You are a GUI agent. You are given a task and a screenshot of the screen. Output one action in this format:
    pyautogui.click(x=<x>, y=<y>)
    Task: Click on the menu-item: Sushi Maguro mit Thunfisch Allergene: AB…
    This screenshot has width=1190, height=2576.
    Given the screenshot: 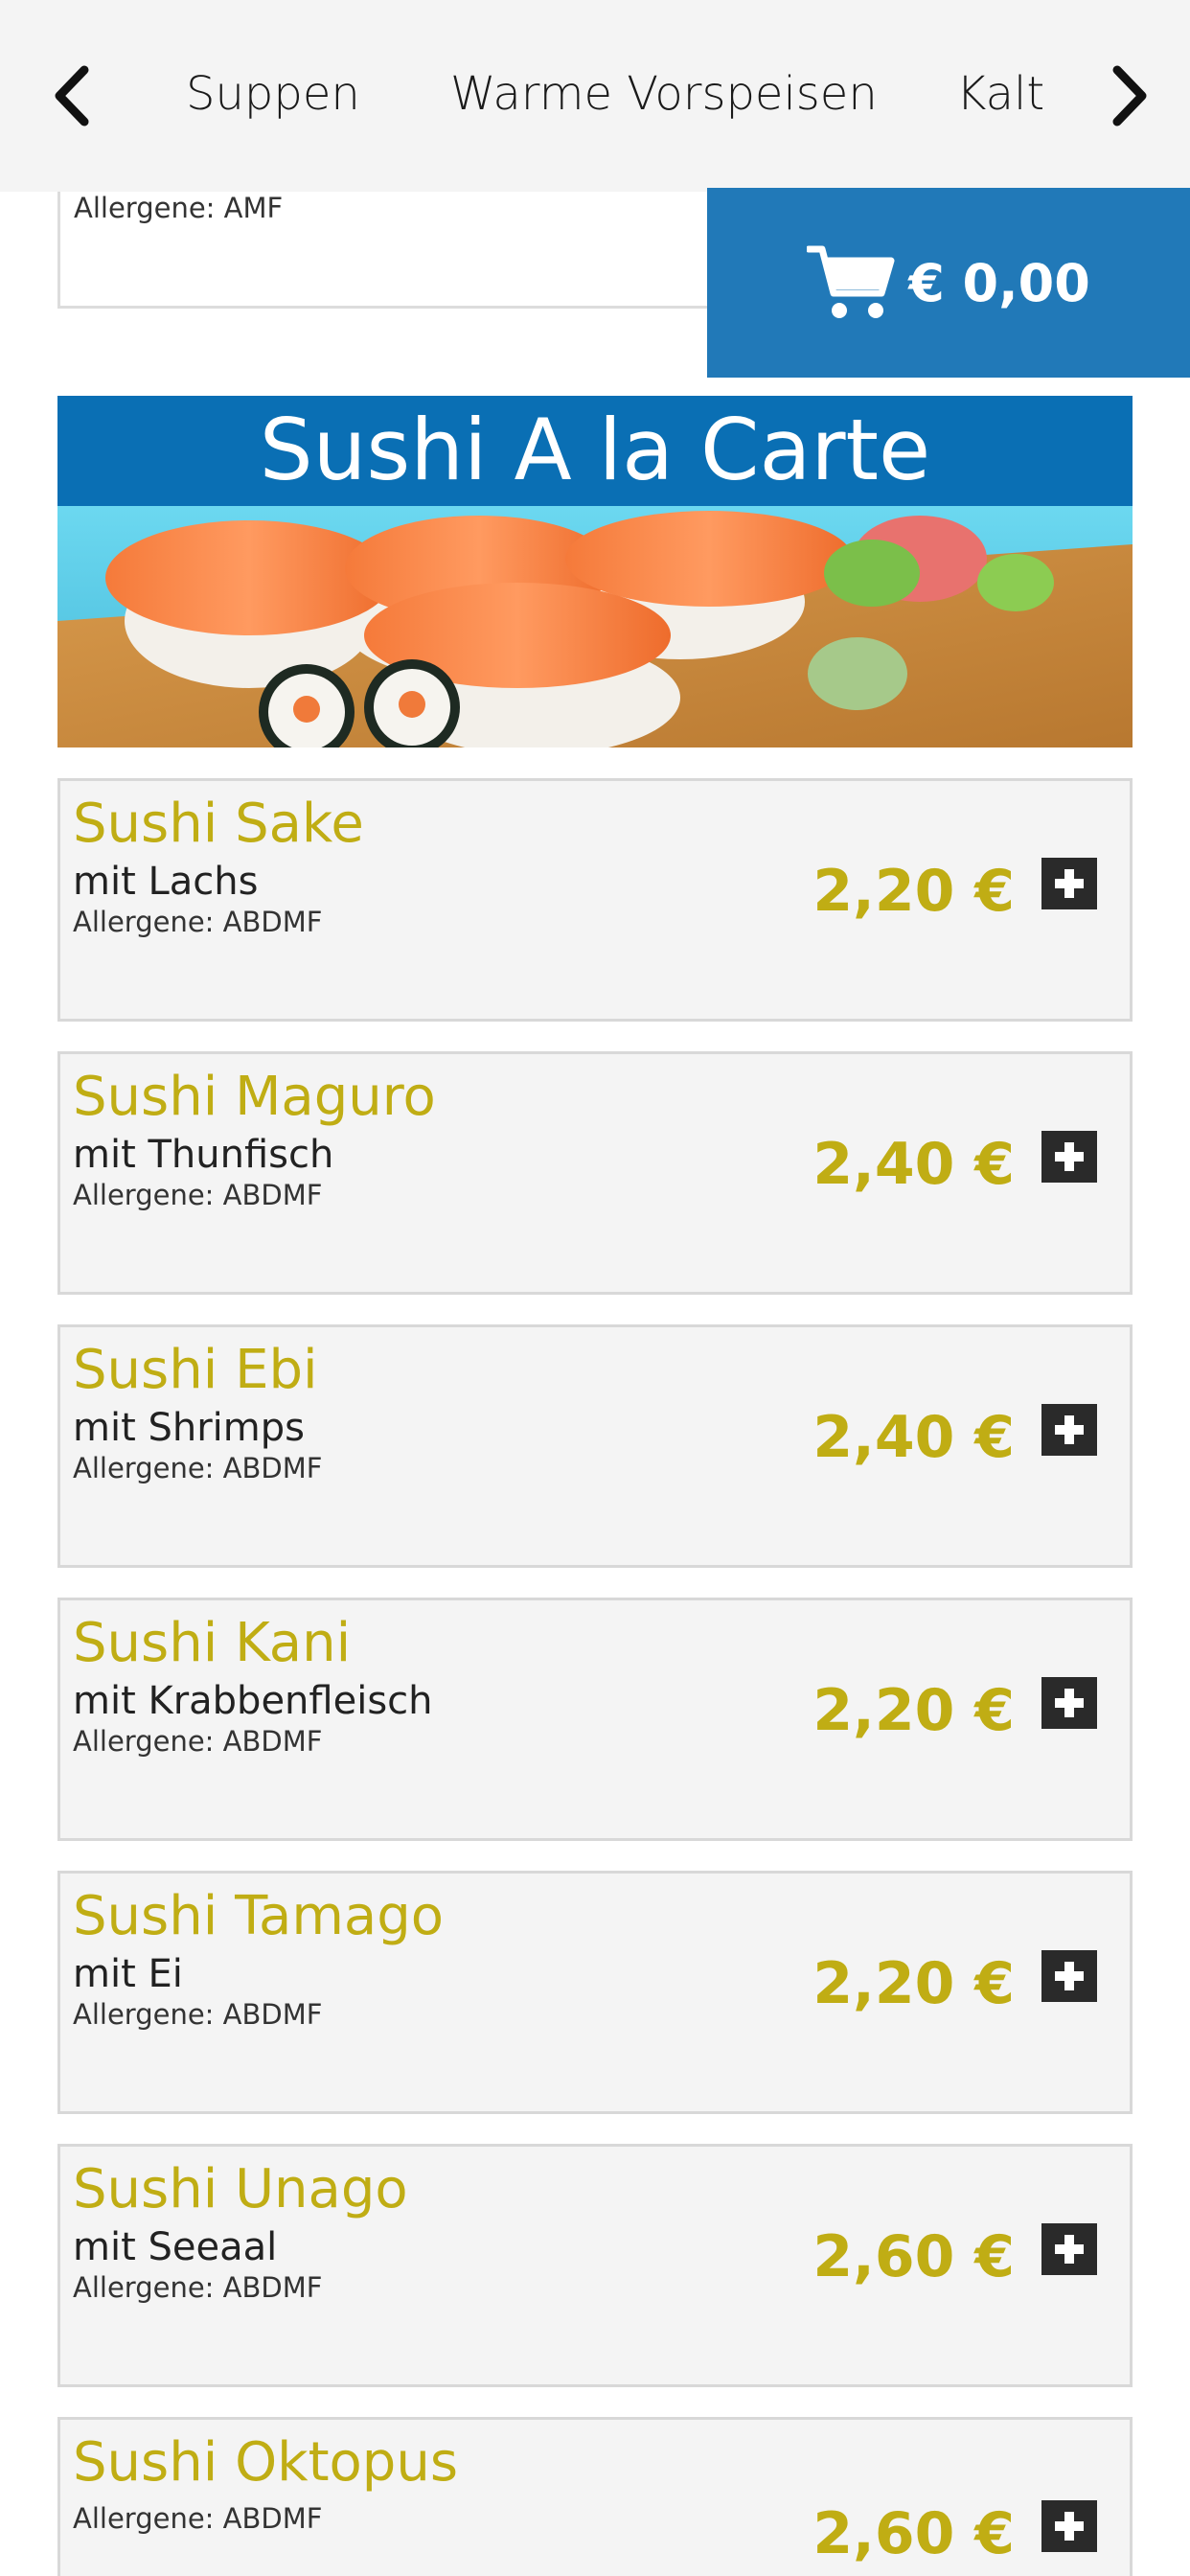 What is the action you would take?
    pyautogui.click(x=595, y=1173)
    